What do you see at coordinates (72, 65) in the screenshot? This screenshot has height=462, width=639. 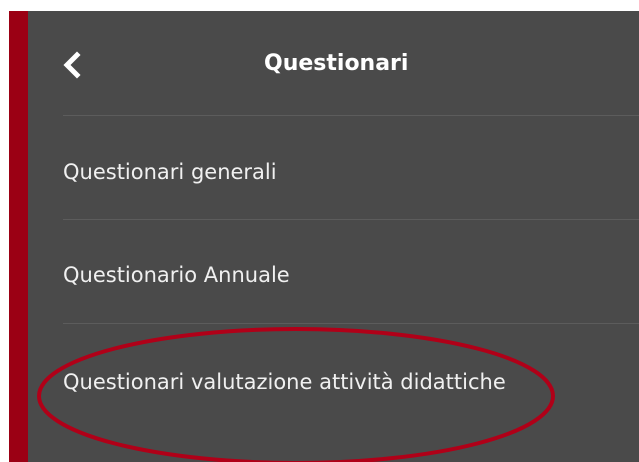 I see `chevron-left-icon` at bounding box center [72, 65].